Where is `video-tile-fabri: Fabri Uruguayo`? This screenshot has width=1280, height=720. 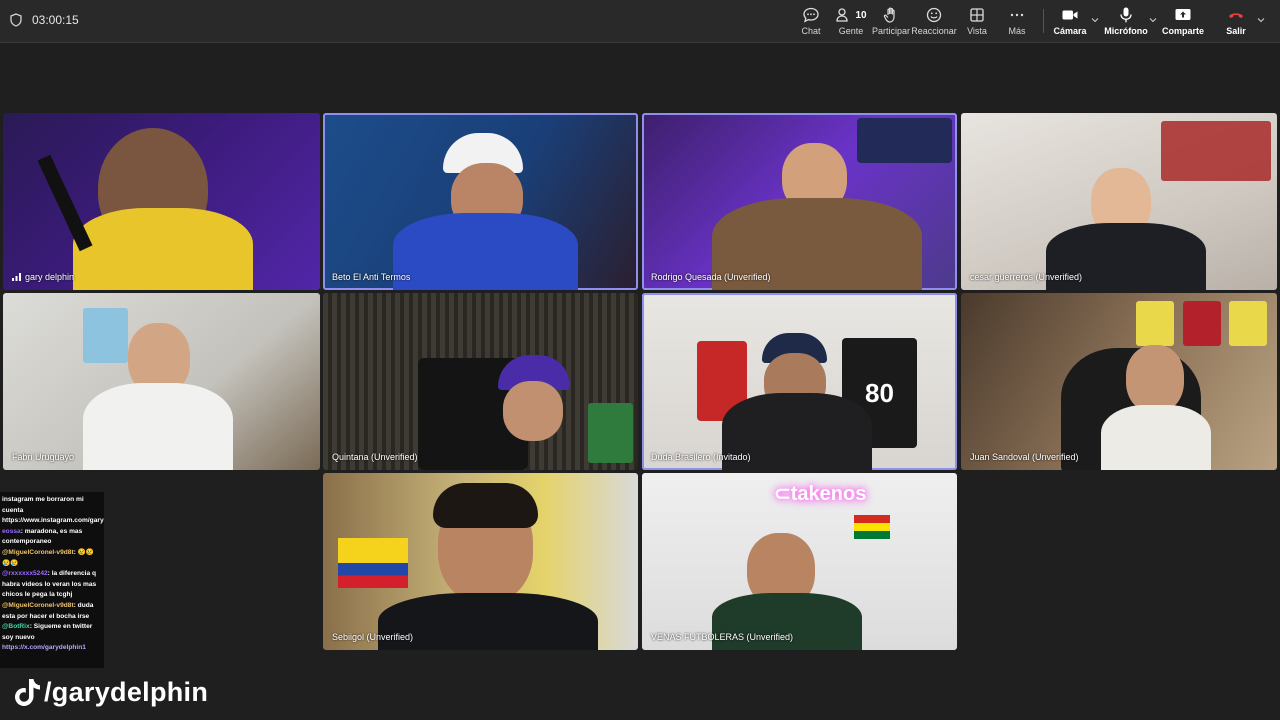
video-tile-fabri: Fabri Uruguayo is located at coordinates (161, 381).